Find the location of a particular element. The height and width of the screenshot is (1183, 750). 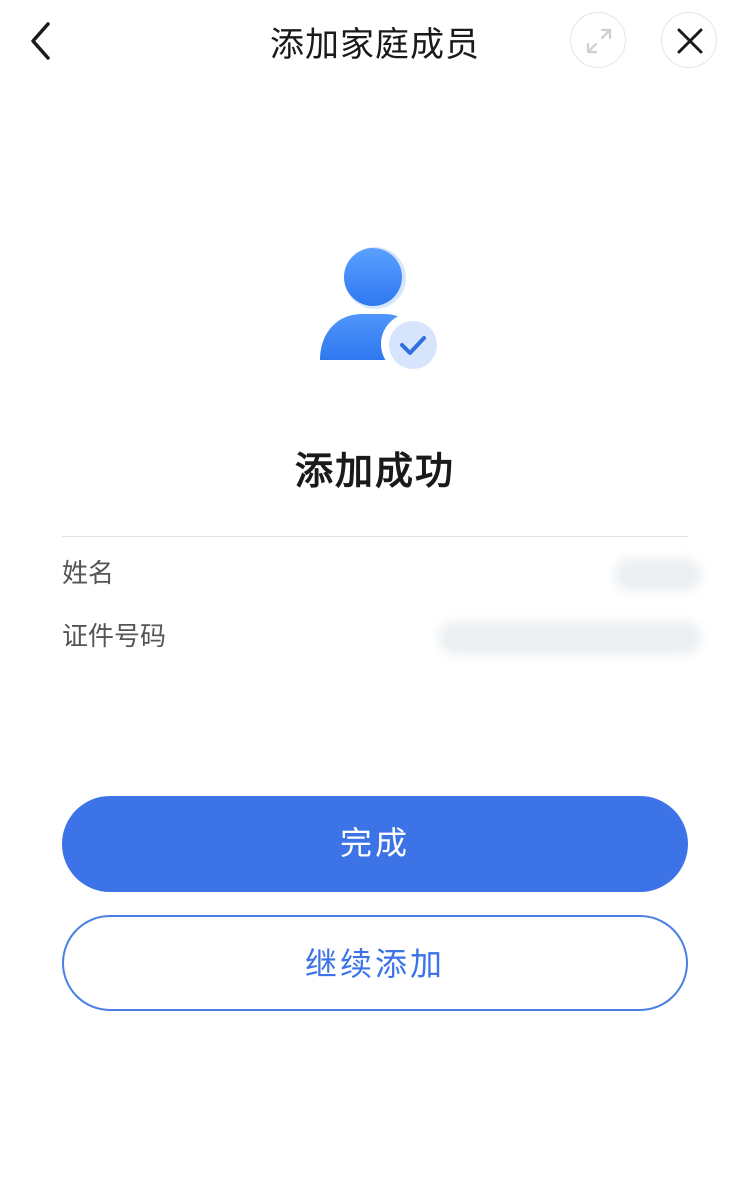

info-row-id: 证件号码 is located at coordinates (382, 637).